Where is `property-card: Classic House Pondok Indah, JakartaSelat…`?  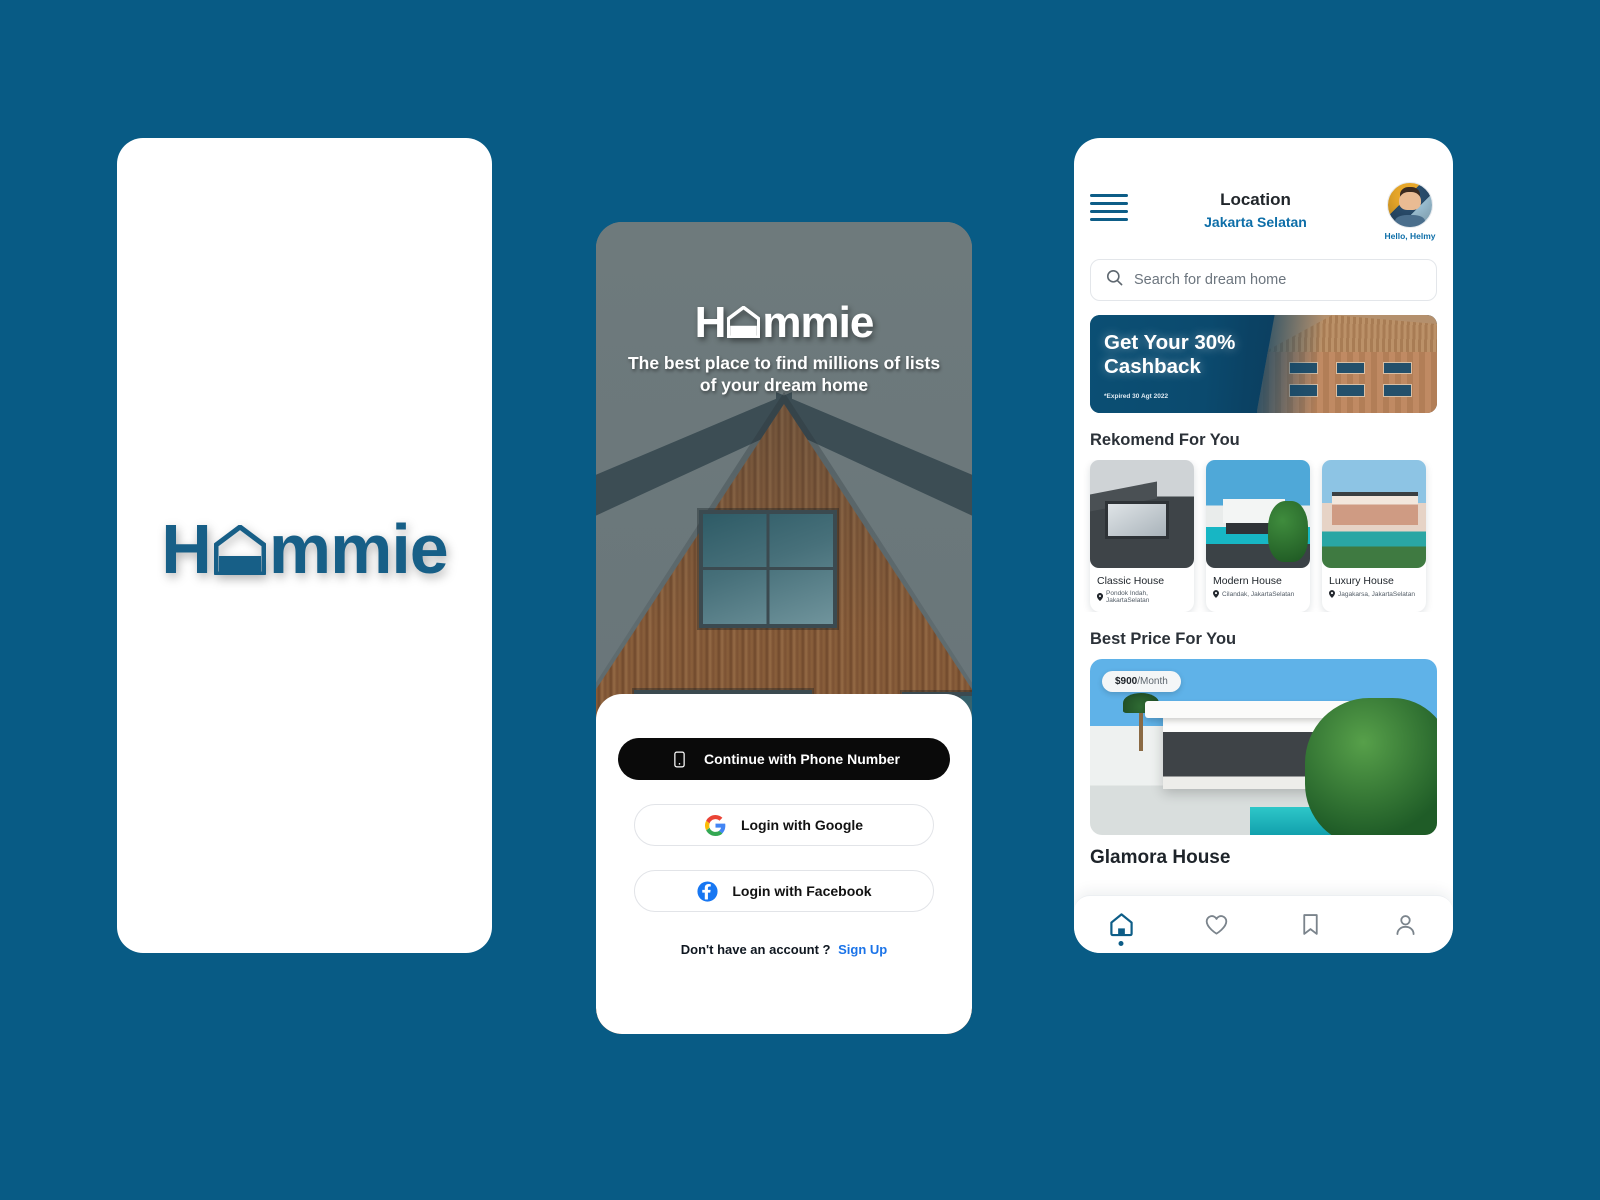
property-card: Classic House Pondok Indah, JakartaSelat… is located at coordinates (1142, 536).